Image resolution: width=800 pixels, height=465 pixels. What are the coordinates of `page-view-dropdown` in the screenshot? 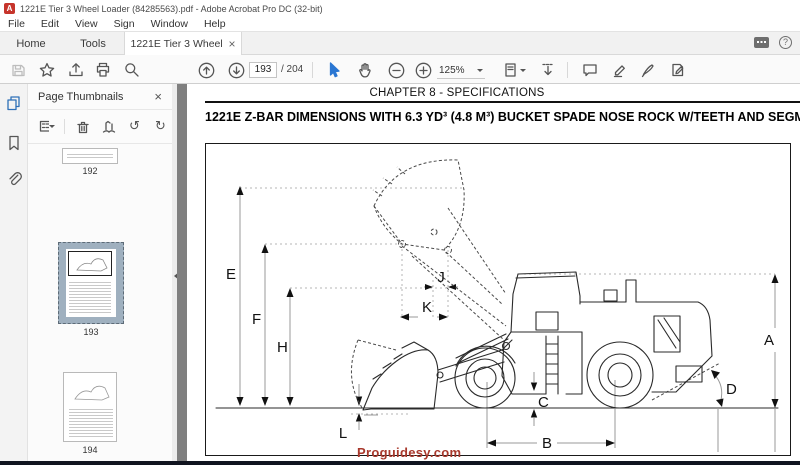 It's located at (514, 70).